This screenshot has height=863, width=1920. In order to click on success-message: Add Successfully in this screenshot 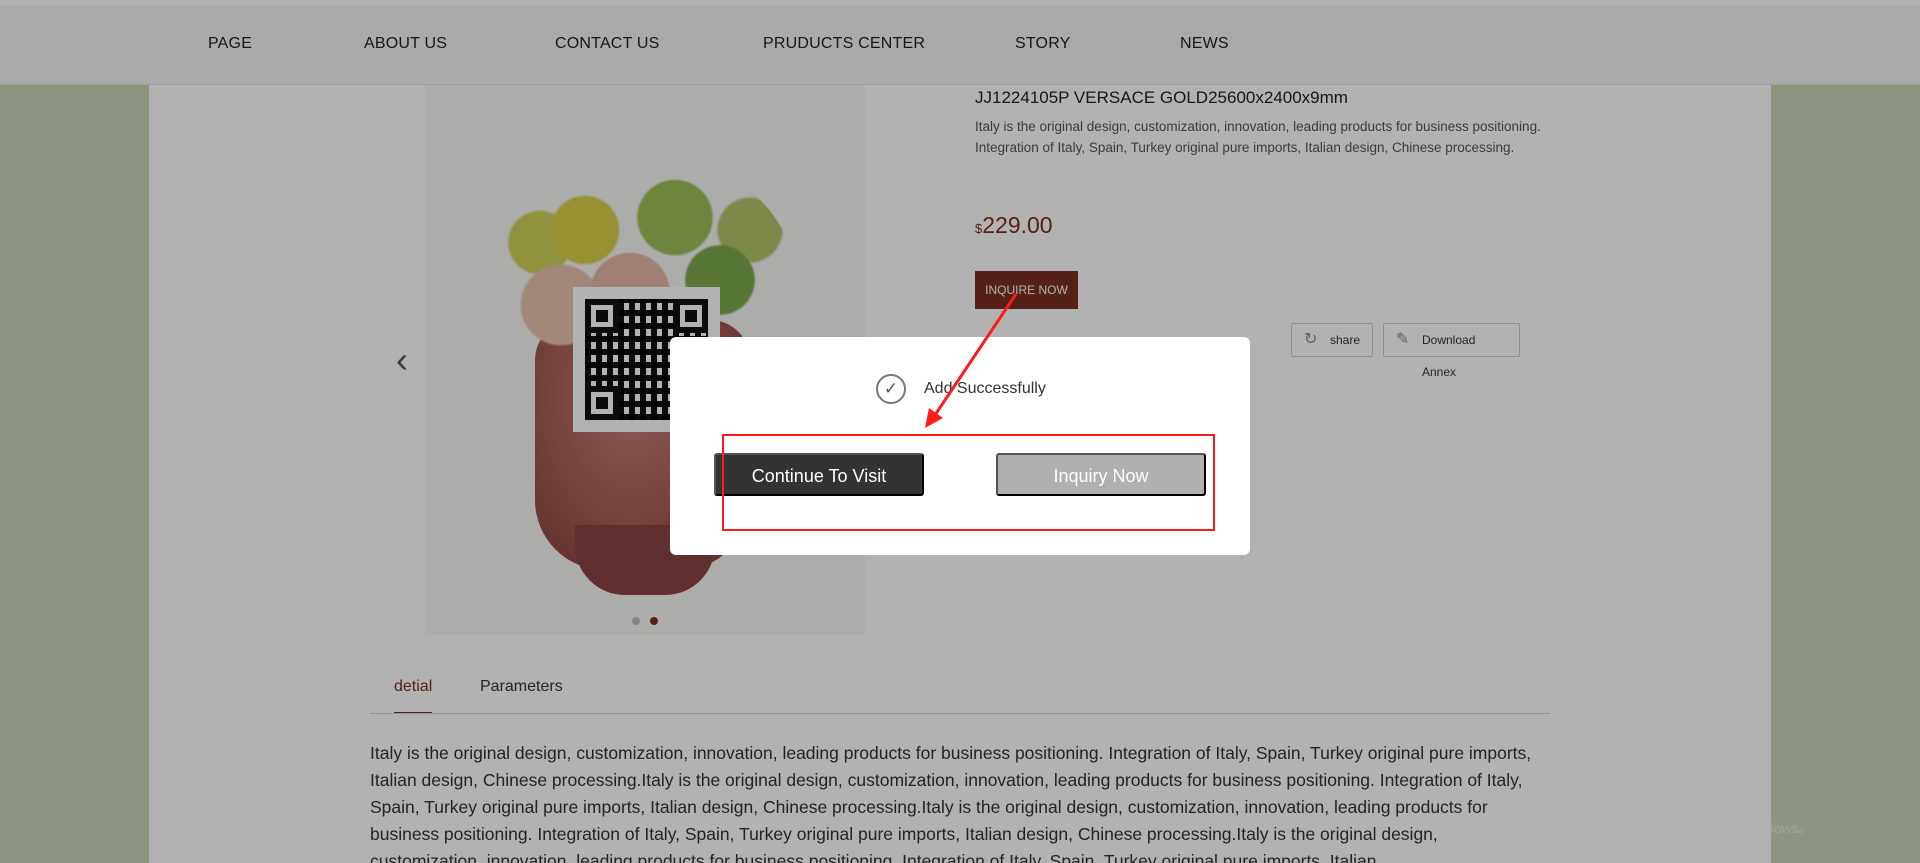, I will do `click(985, 388)`.